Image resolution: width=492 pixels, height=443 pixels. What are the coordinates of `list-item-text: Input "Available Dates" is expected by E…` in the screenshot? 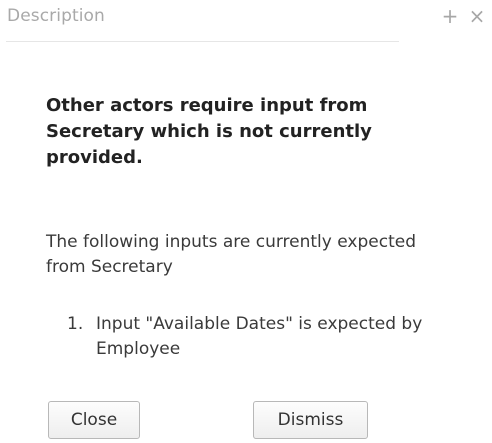 It's located at (259, 336).